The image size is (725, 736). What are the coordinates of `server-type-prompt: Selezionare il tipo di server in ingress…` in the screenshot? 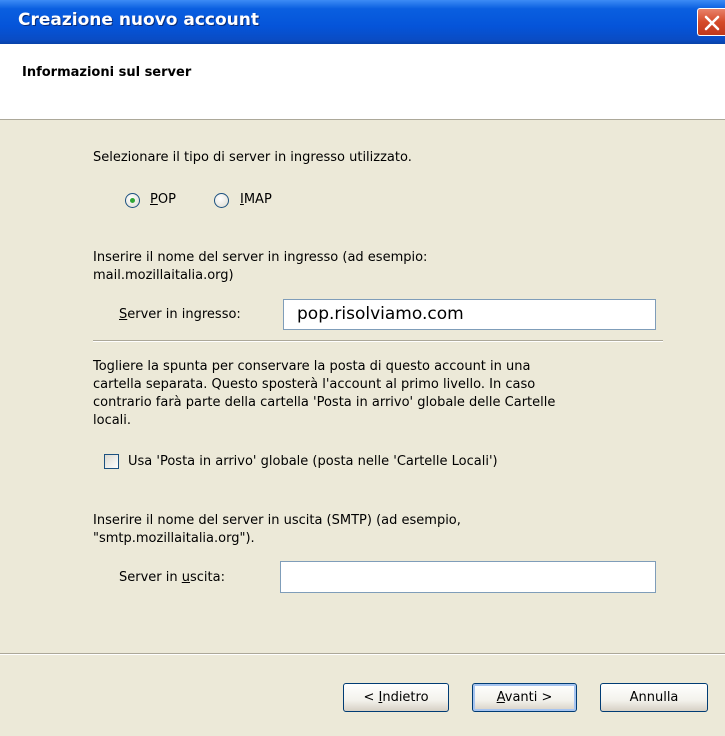 It's located at (252, 157).